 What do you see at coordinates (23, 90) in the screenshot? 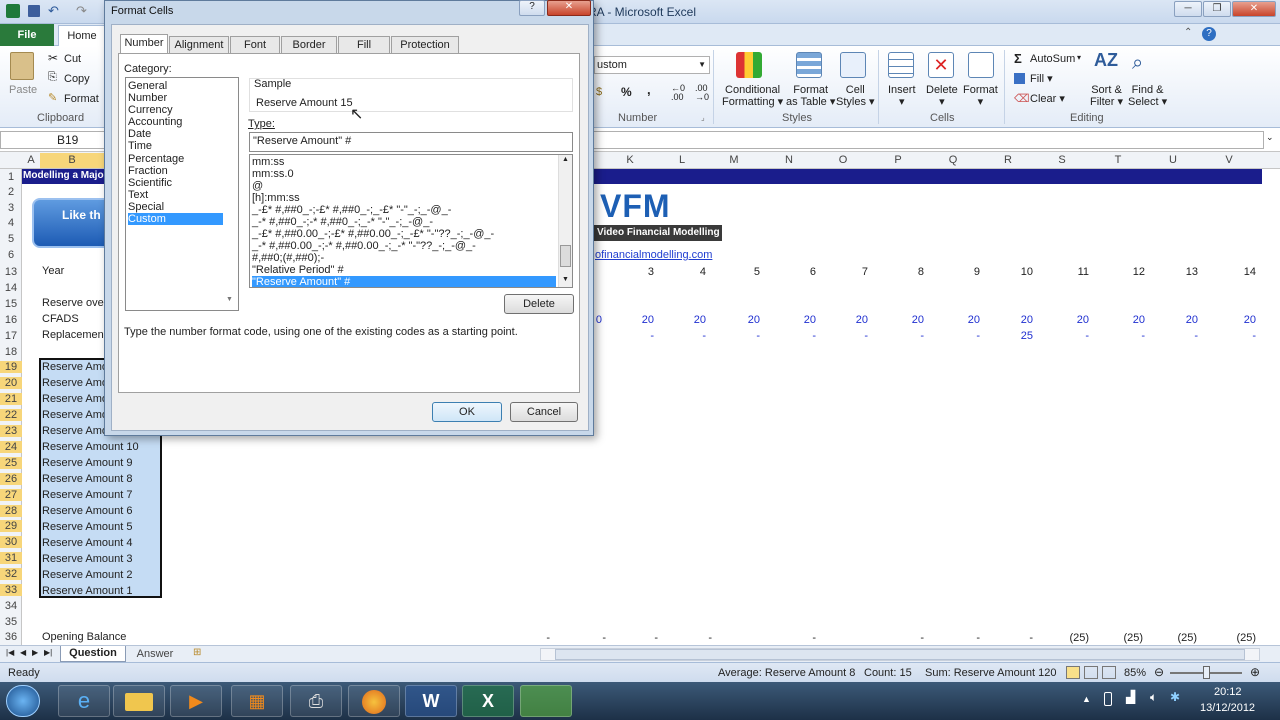
I see `paste-button: Paste` at bounding box center [23, 90].